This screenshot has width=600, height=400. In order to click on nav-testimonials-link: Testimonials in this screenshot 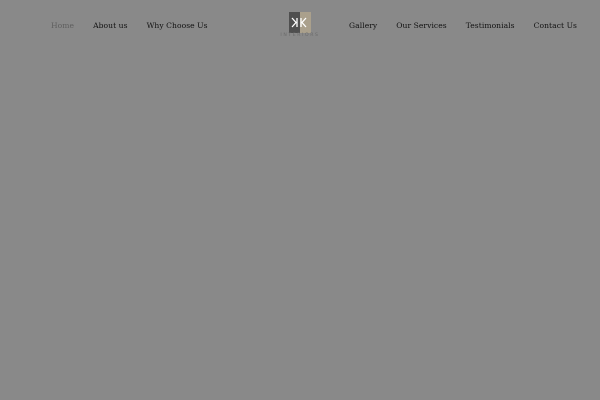, I will do `click(490, 25)`.